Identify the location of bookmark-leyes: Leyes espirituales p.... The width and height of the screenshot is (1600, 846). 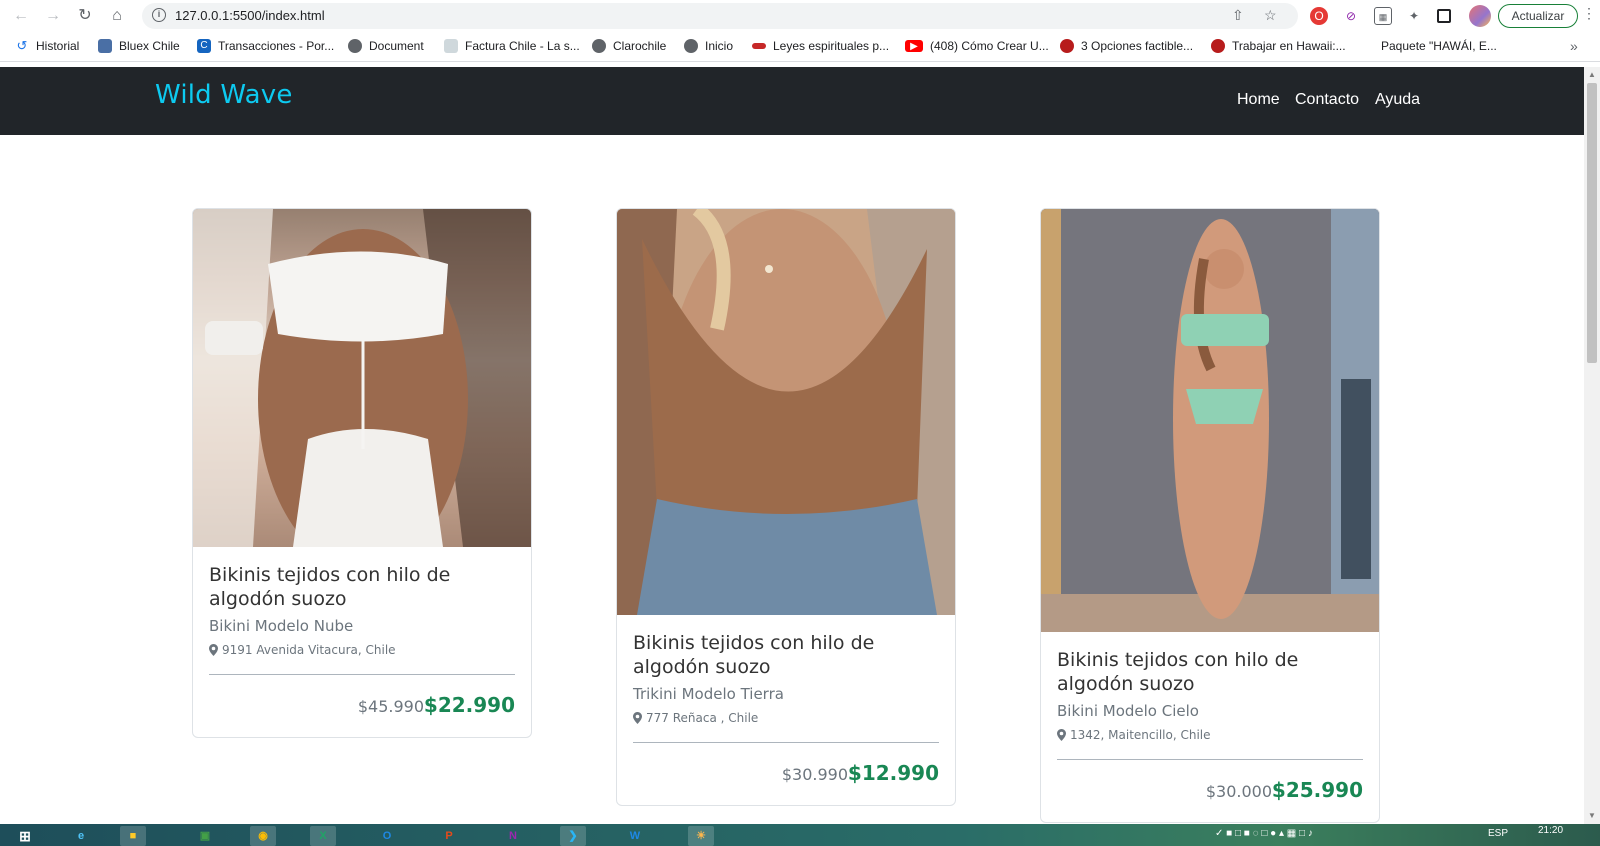
(820, 46).